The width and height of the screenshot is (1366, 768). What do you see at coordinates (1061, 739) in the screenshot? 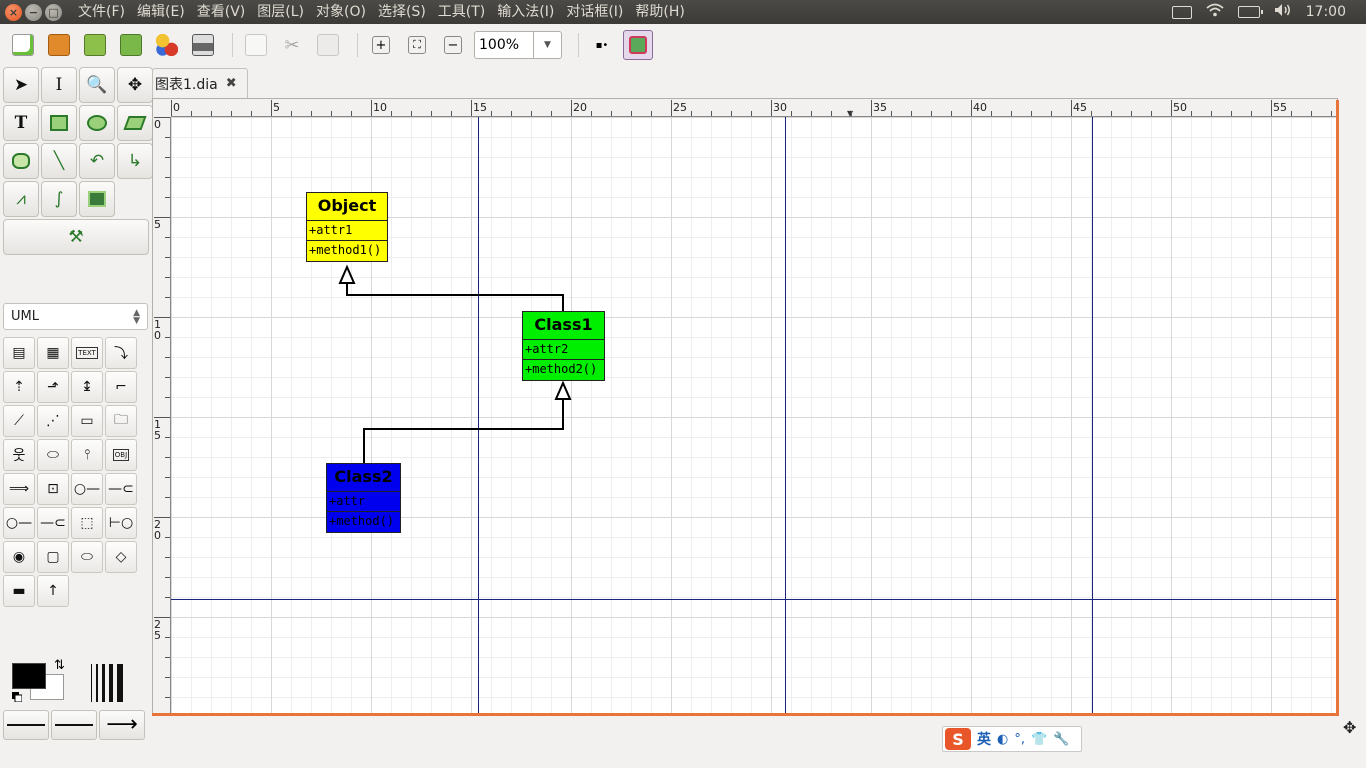
I see `wrench-icon: 🔧` at bounding box center [1061, 739].